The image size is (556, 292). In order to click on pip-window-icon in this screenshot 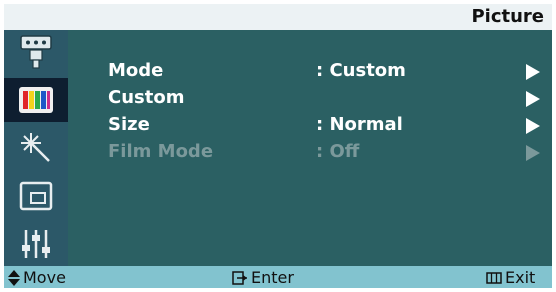, I will do `click(36, 196)`.